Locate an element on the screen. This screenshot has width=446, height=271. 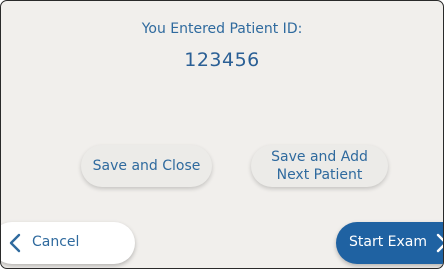
save-and-close-label: Save and Close is located at coordinates (146, 166).